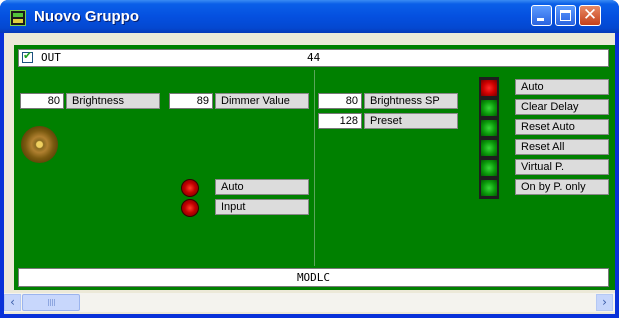  I want to click on preset-label: Preset, so click(411, 121).